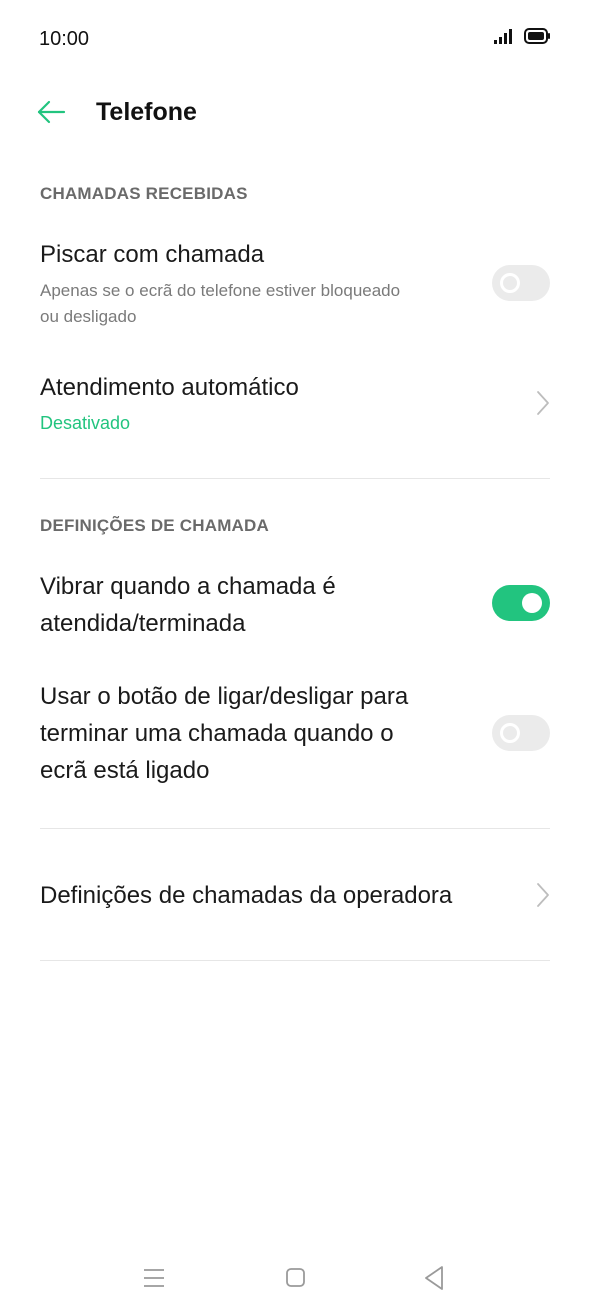  I want to click on back-triangle-icon, so click(434, 1278).